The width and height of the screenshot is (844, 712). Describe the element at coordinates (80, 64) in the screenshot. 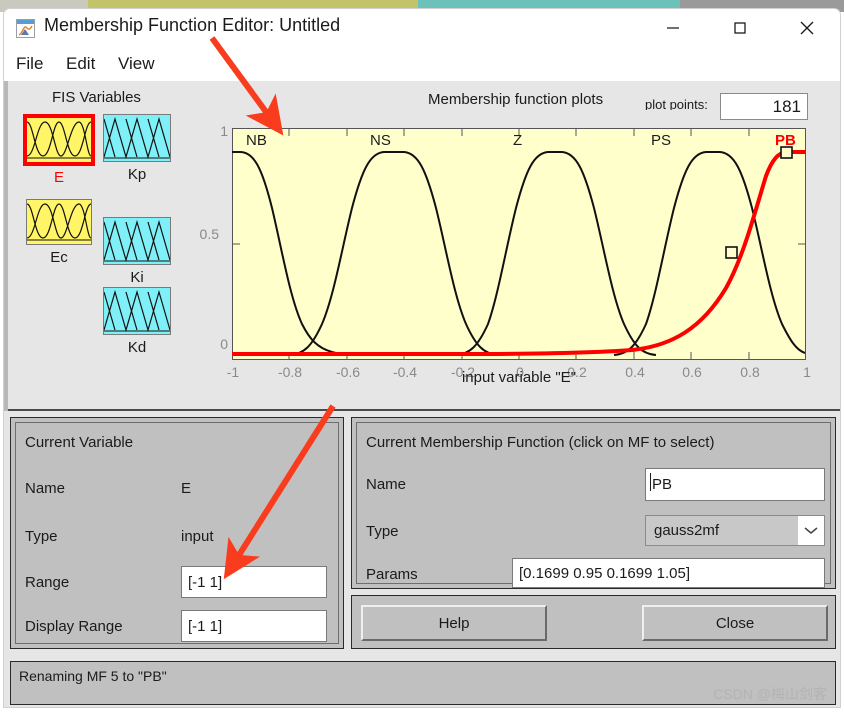

I see `menu-item-edit: Edit` at that location.